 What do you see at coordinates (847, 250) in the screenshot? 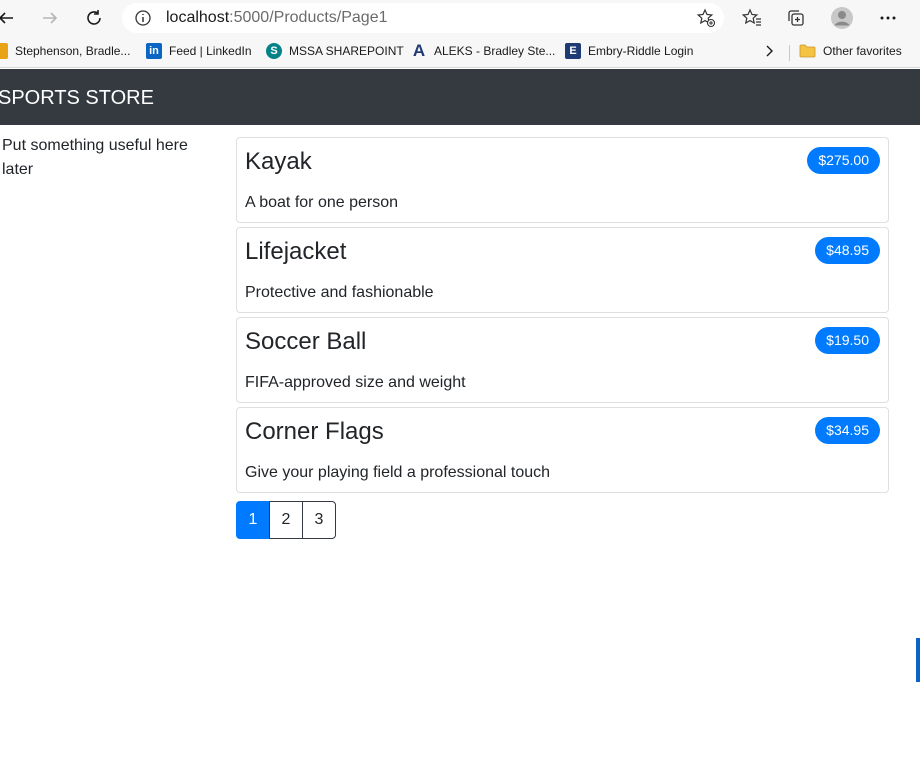
I see `price-badge: $48.95` at bounding box center [847, 250].